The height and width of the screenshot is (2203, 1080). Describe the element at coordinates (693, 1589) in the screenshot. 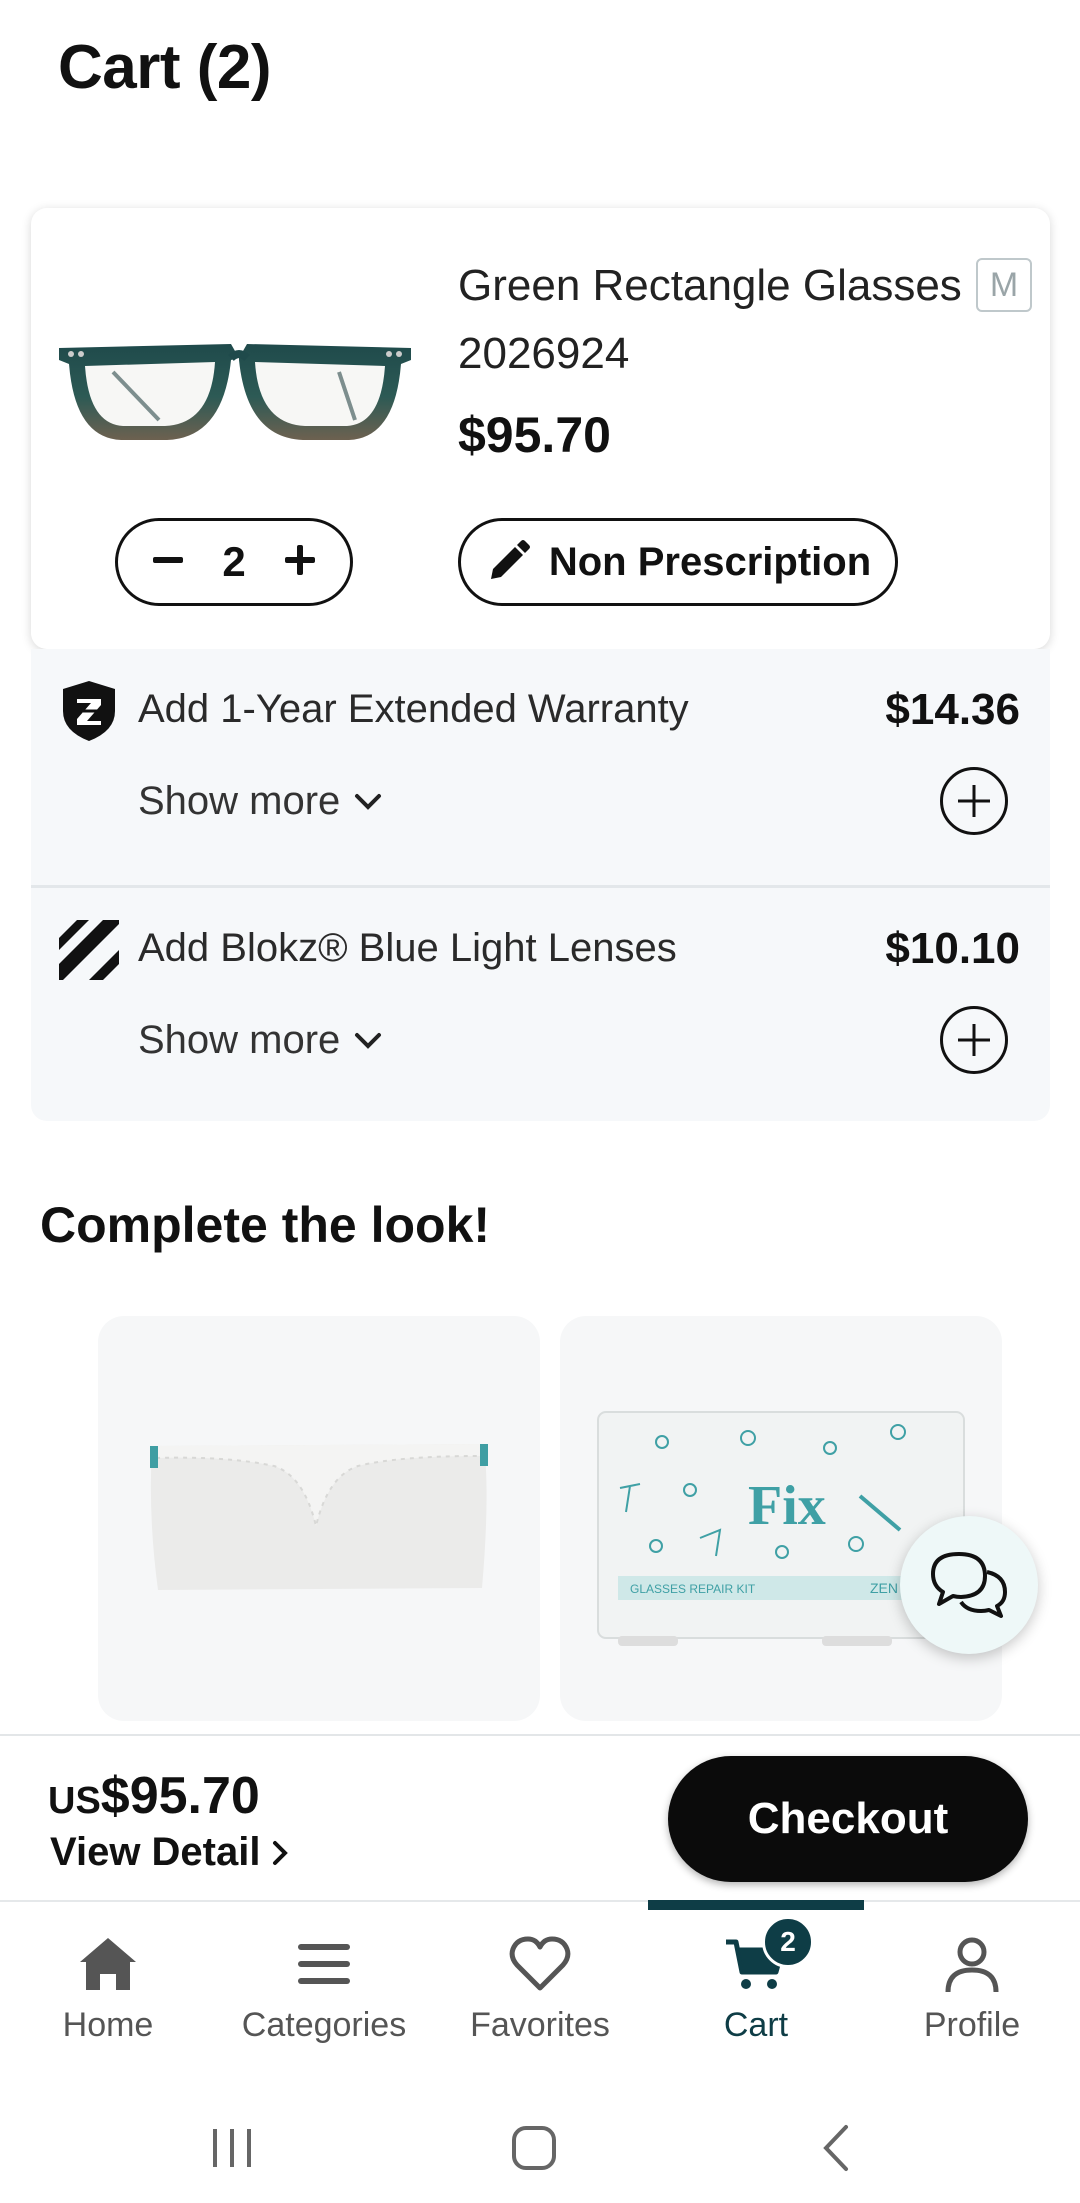

I see `repair-kit-subtitle: GLASSES REPAIR KIT` at that location.